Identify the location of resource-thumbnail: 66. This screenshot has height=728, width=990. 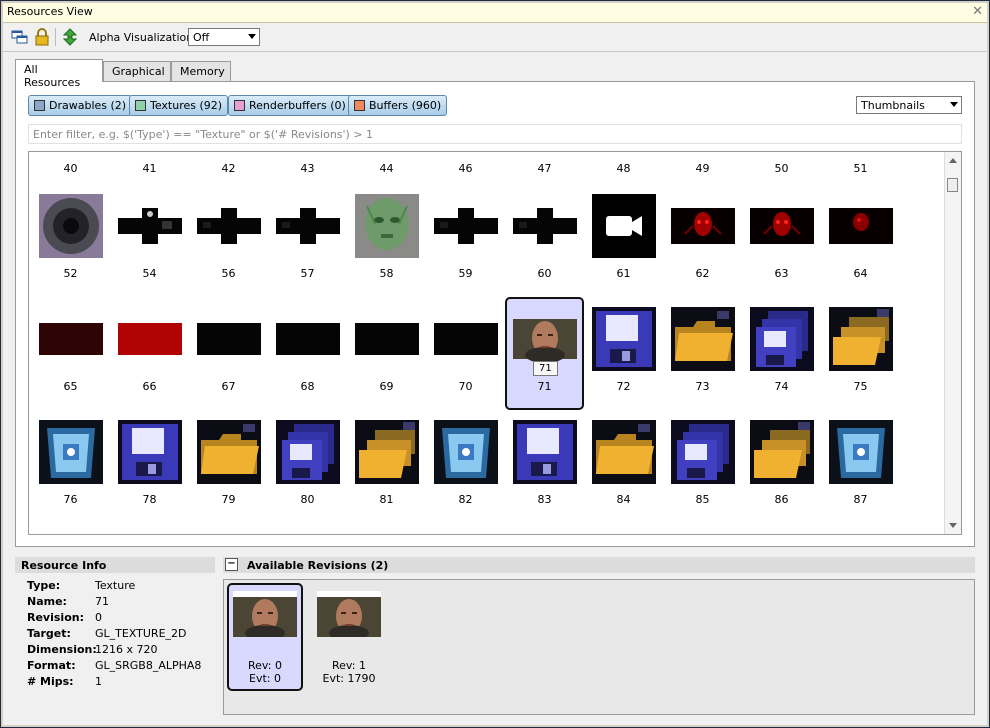
(149, 353).